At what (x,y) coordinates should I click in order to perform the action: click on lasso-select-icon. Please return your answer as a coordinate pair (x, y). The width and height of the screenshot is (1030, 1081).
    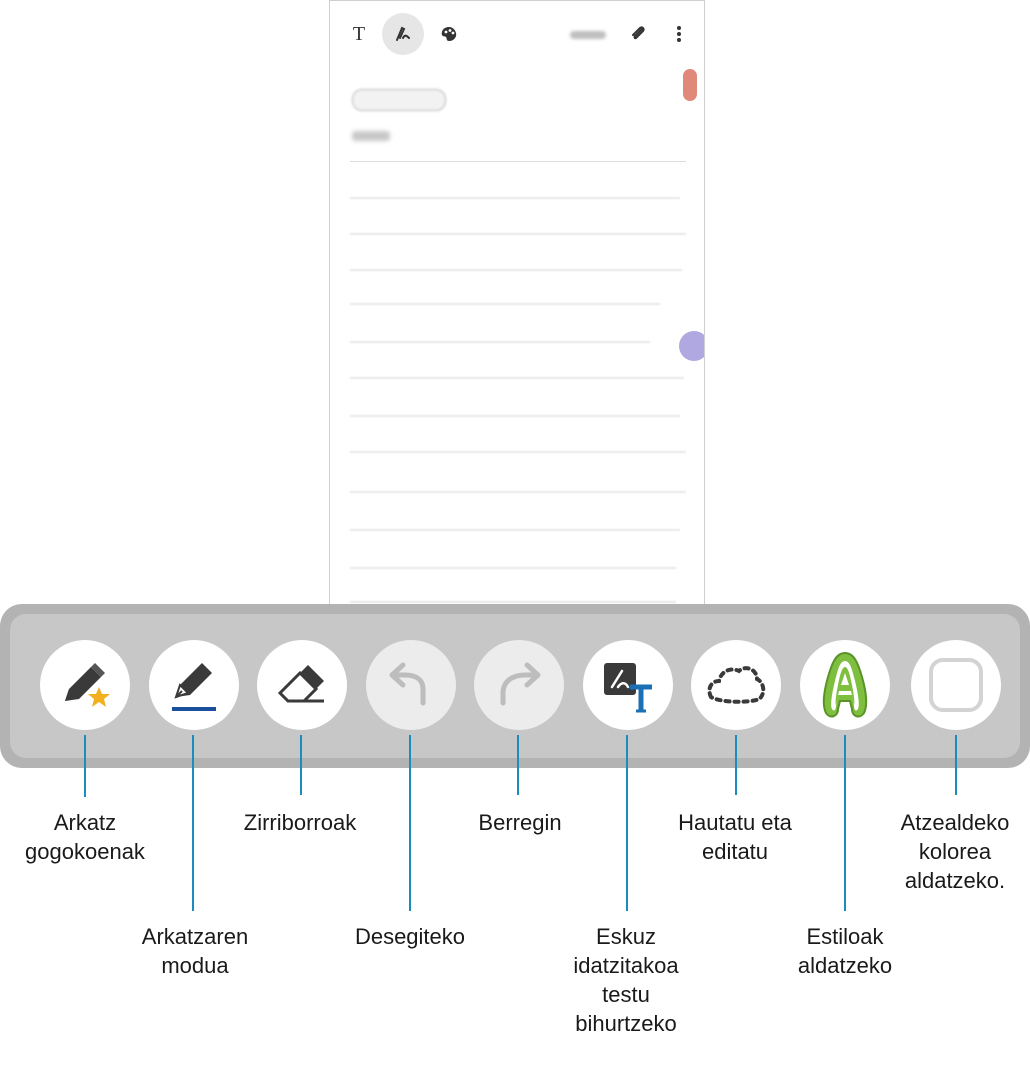
    Looking at the image, I should click on (736, 685).